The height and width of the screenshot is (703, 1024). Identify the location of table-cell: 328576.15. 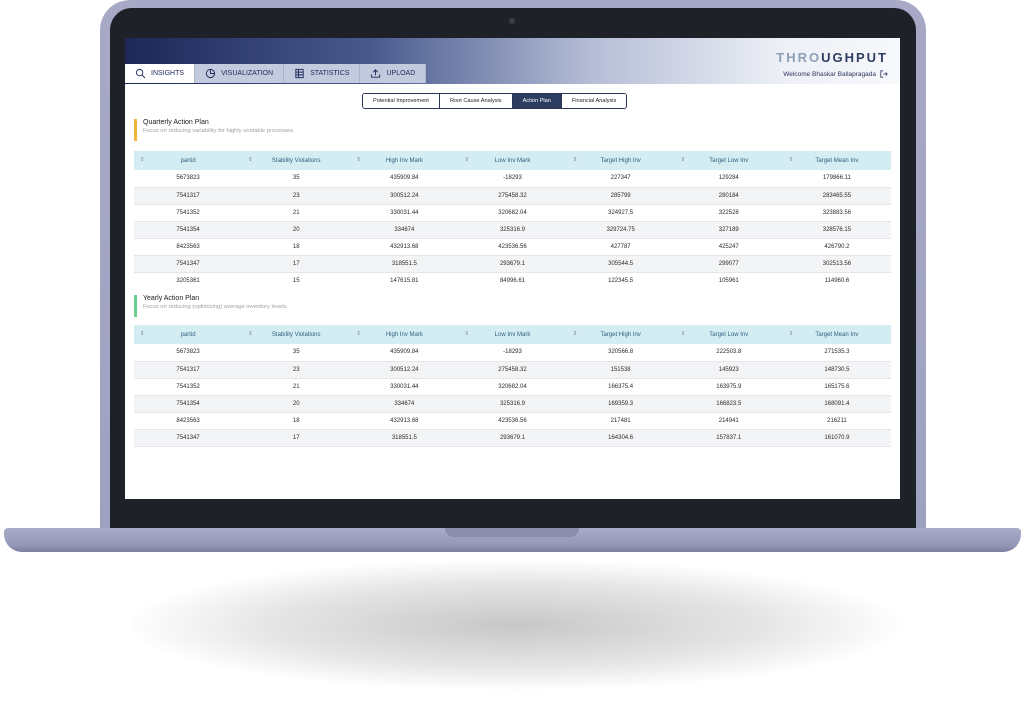
(836, 230).